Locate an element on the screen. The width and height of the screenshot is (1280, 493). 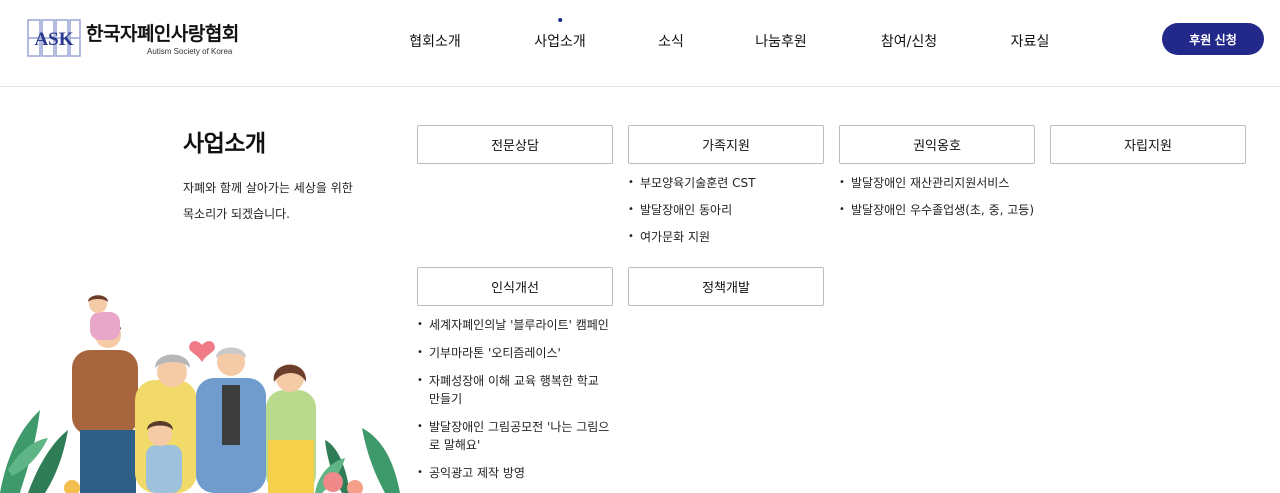
category-family-support: 가족지원 부모양육기술훈련 CST 발달장애인 동아리 여가문화 지원 is located at coordinates (726, 190).